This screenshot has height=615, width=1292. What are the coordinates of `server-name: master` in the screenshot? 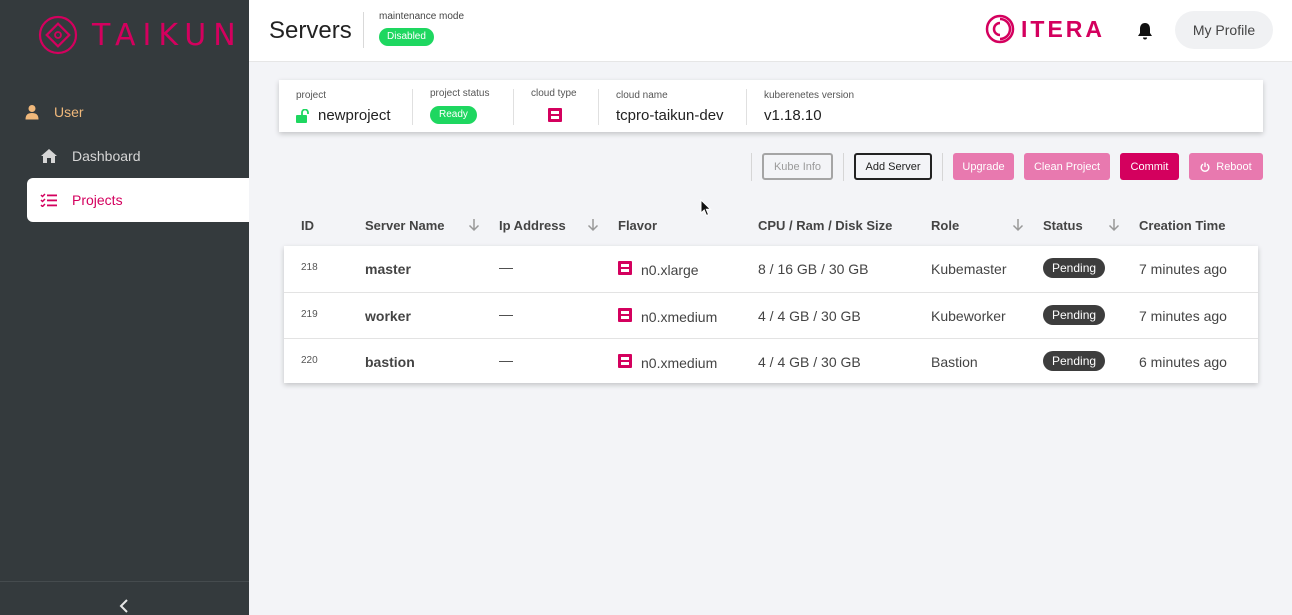 It's located at (388, 269).